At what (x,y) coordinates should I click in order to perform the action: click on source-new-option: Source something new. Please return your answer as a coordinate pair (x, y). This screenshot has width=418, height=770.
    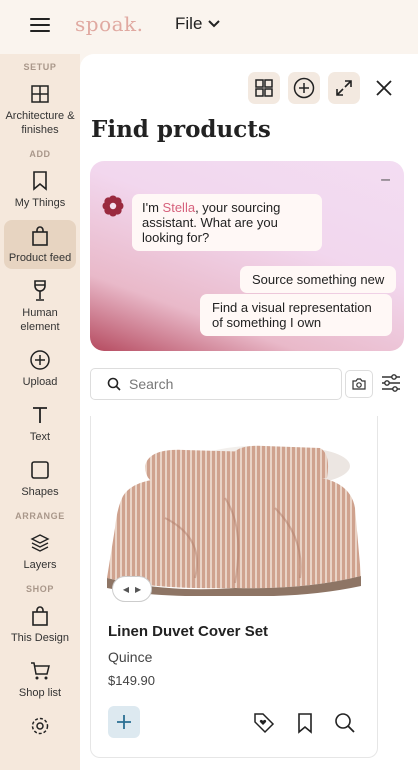
    Looking at the image, I should click on (318, 279).